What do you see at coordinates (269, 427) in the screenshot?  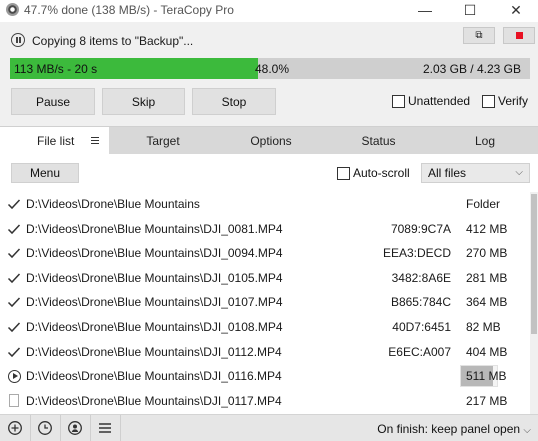 I see `status-footer: On finish: keep panel open ⌵` at bounding box center [269, 427].